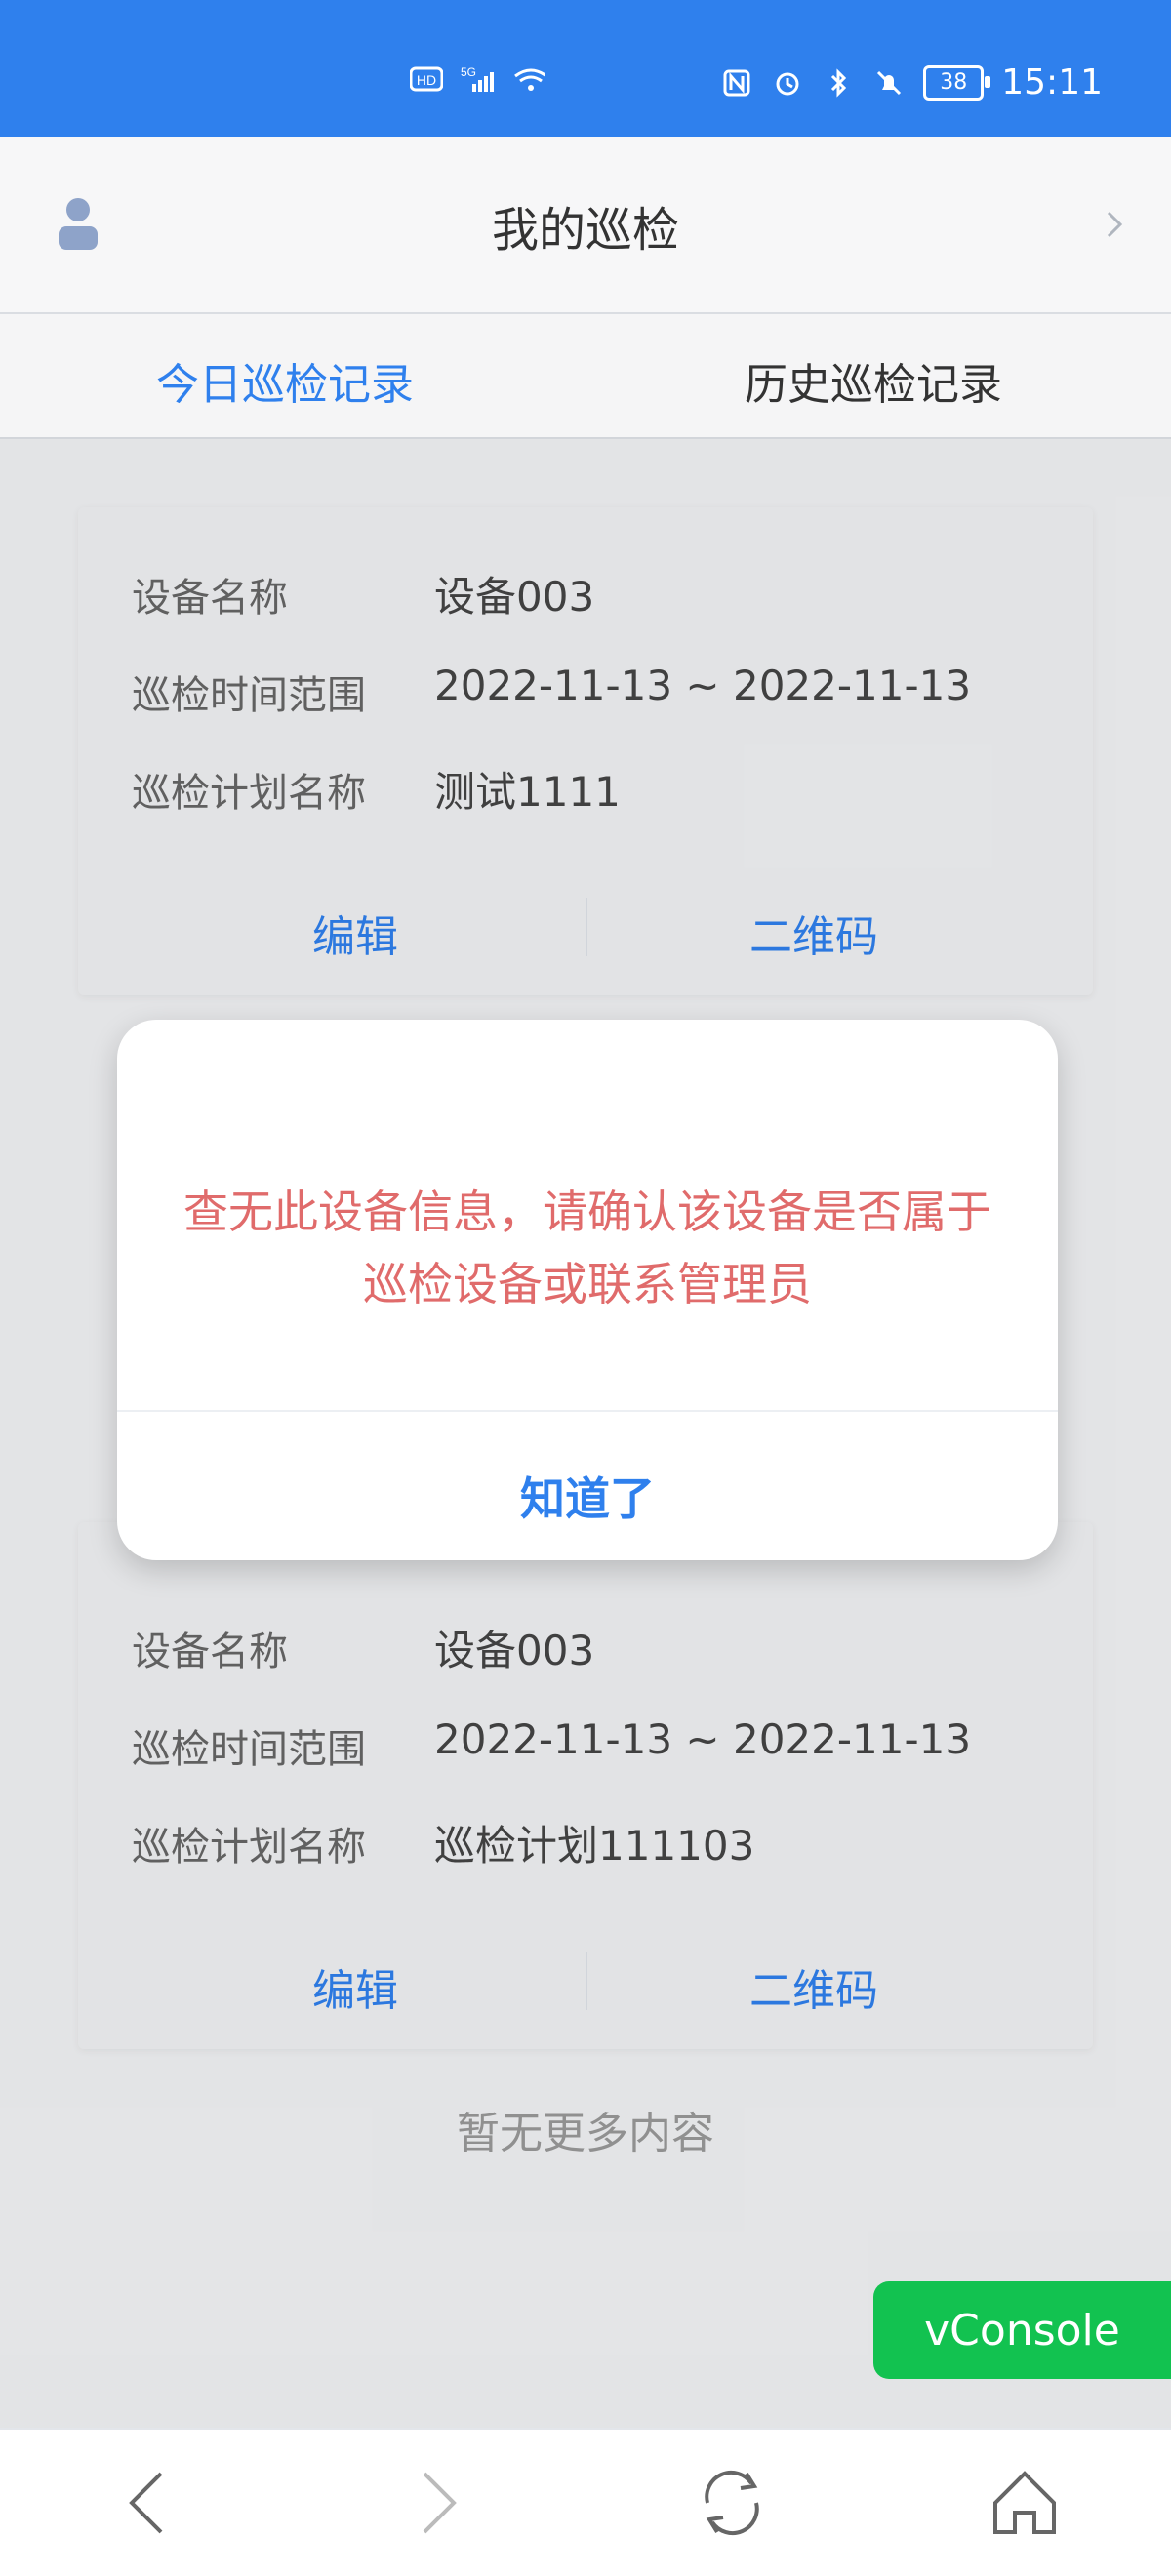 The width and height of the screenshot is (1171, 2576). Describe the element at coordinates (873, 380) in the screenshot. I see `tab-history: 历史巡检记录` at that location.